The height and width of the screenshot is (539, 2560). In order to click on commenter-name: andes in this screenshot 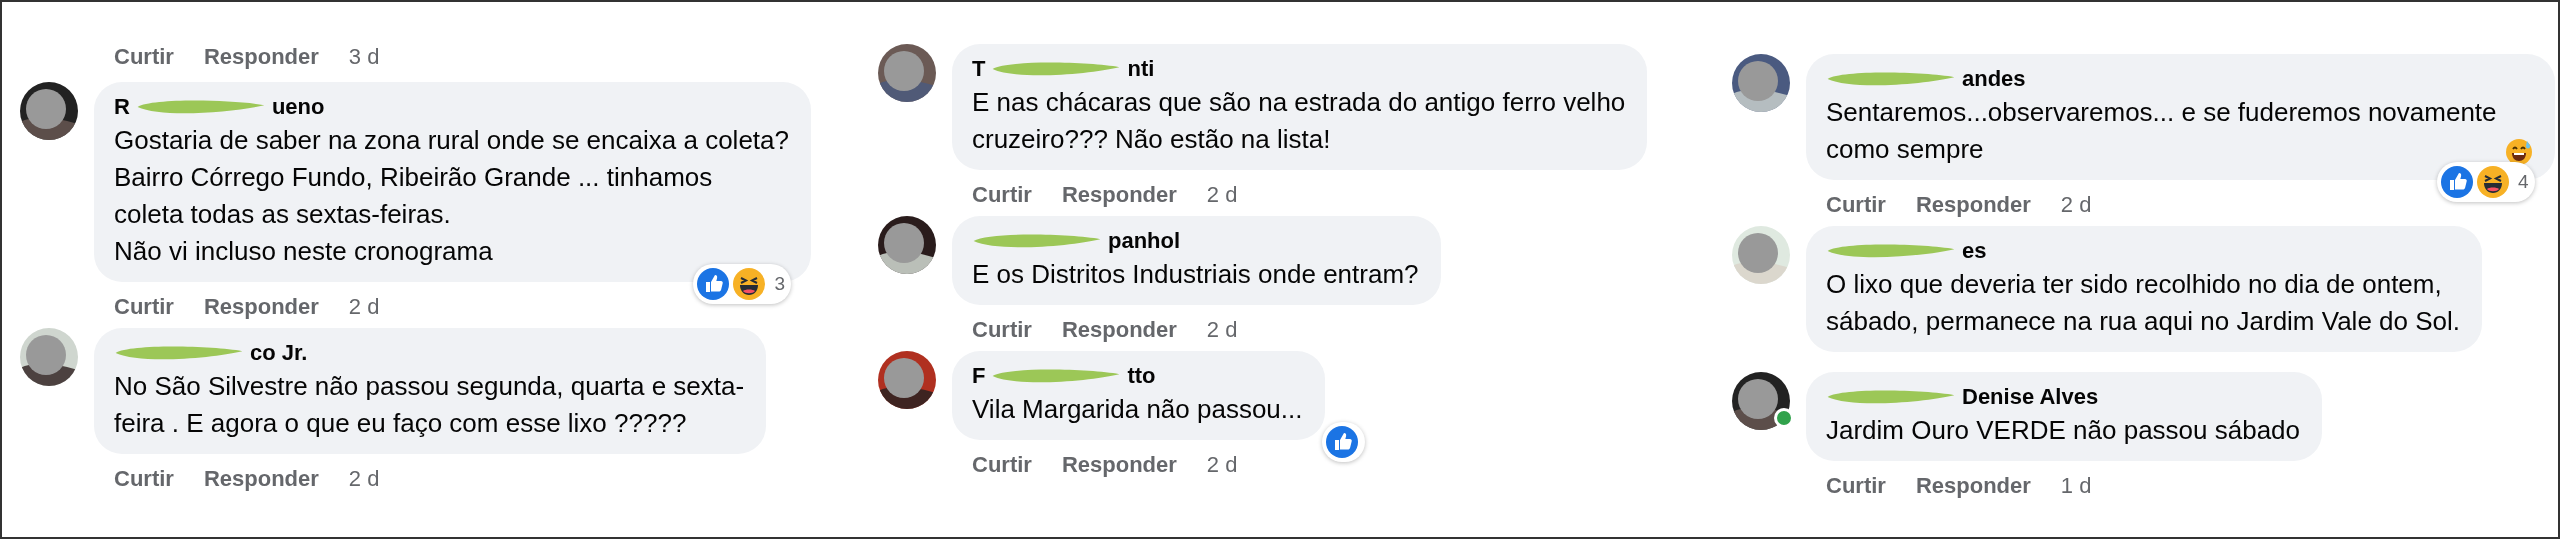, I will do `click(1994, 79)`.